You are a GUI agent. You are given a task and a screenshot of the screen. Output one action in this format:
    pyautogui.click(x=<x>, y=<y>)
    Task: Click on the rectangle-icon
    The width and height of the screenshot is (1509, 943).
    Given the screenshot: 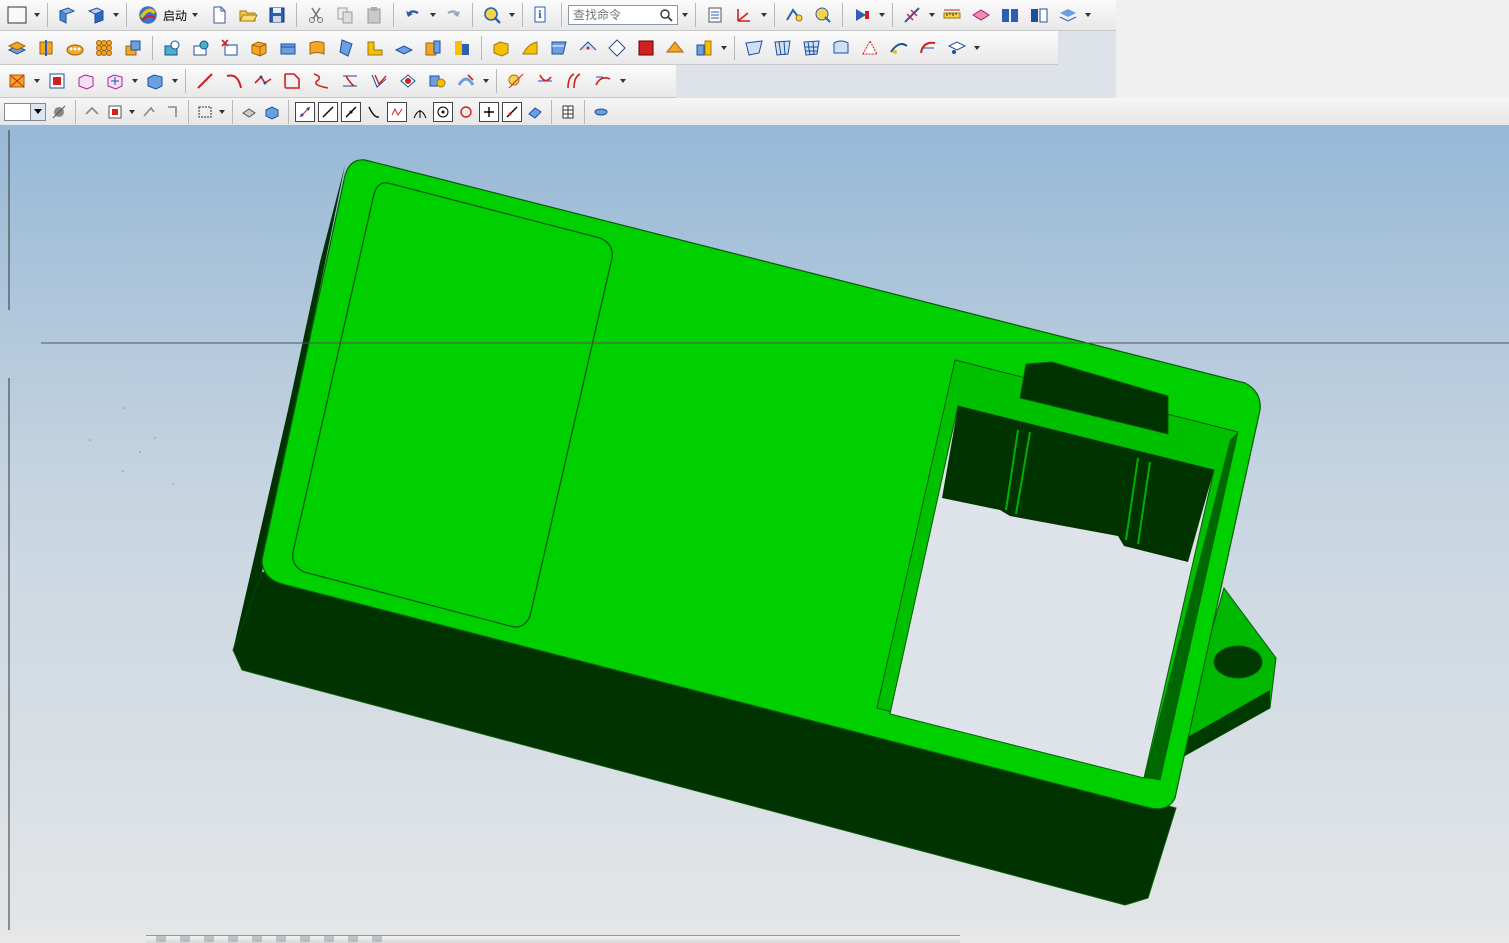 What is the action you would take?
    pyautogui.click(x=292, y=81)
    